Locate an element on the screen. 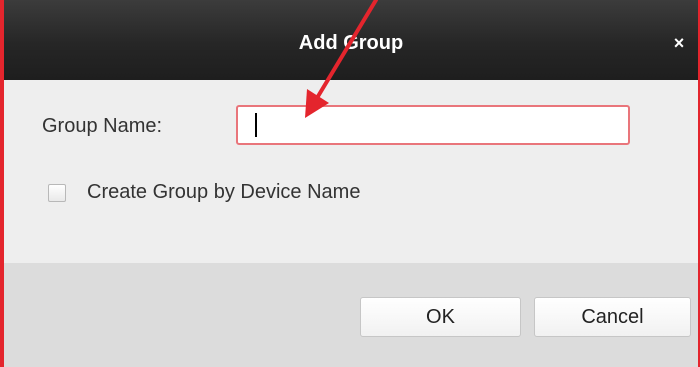 The height and width of the screenshot is (367, 700). create-group-by-device-name-option: Create Group by Device Name is located at coordinates (204, 192).